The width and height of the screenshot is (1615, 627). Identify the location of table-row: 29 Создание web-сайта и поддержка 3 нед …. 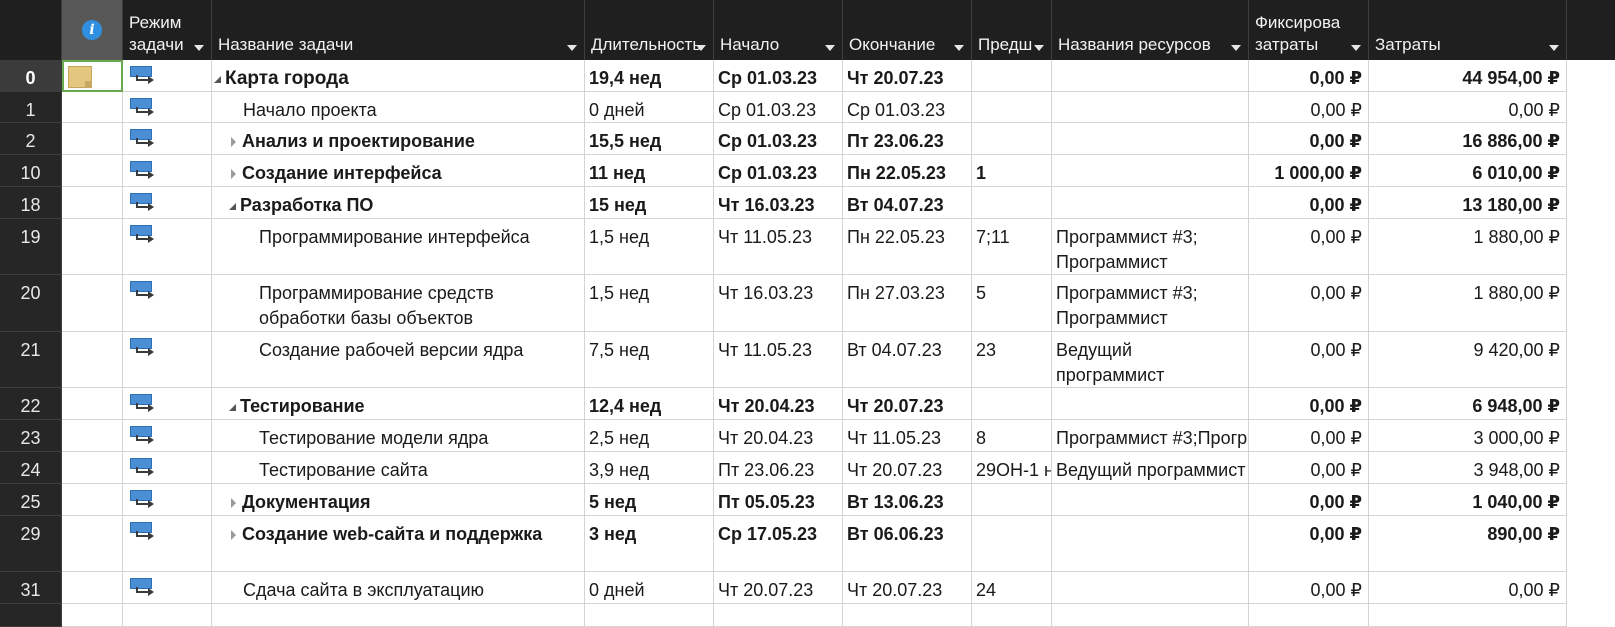
(807, 544).